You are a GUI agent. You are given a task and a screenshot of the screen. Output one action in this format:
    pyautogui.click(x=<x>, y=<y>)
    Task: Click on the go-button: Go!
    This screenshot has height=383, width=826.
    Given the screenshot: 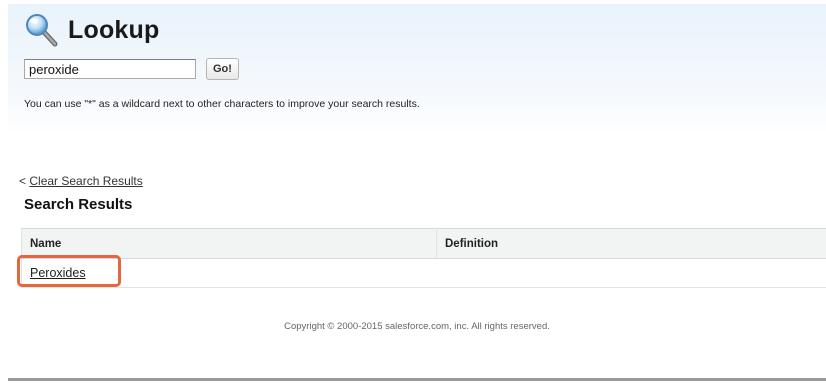 What is the action you would take?
    pyautogui.click(x=222, y=69)
    